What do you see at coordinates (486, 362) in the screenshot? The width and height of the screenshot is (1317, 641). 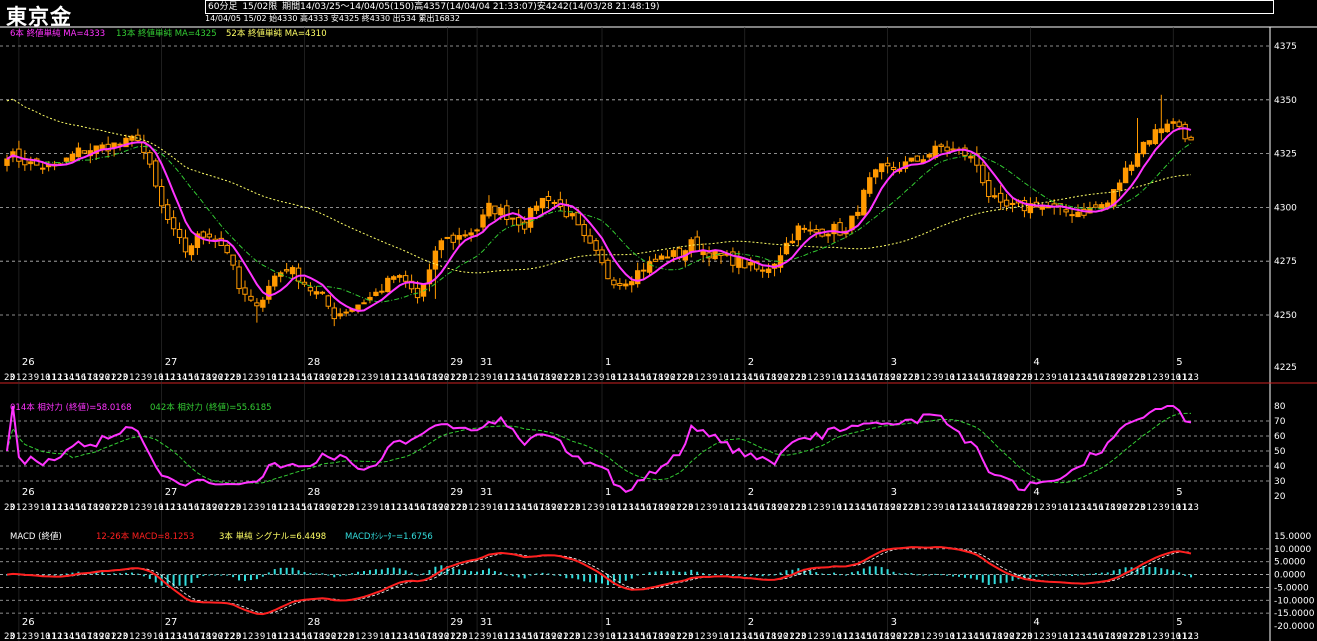 I see `day-label: 31` at bounding box center [486, 362].